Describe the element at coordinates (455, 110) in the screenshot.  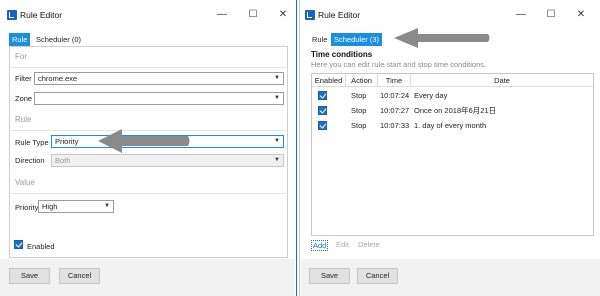
I see `row-date: Once on 2018年6月21日` at that location.